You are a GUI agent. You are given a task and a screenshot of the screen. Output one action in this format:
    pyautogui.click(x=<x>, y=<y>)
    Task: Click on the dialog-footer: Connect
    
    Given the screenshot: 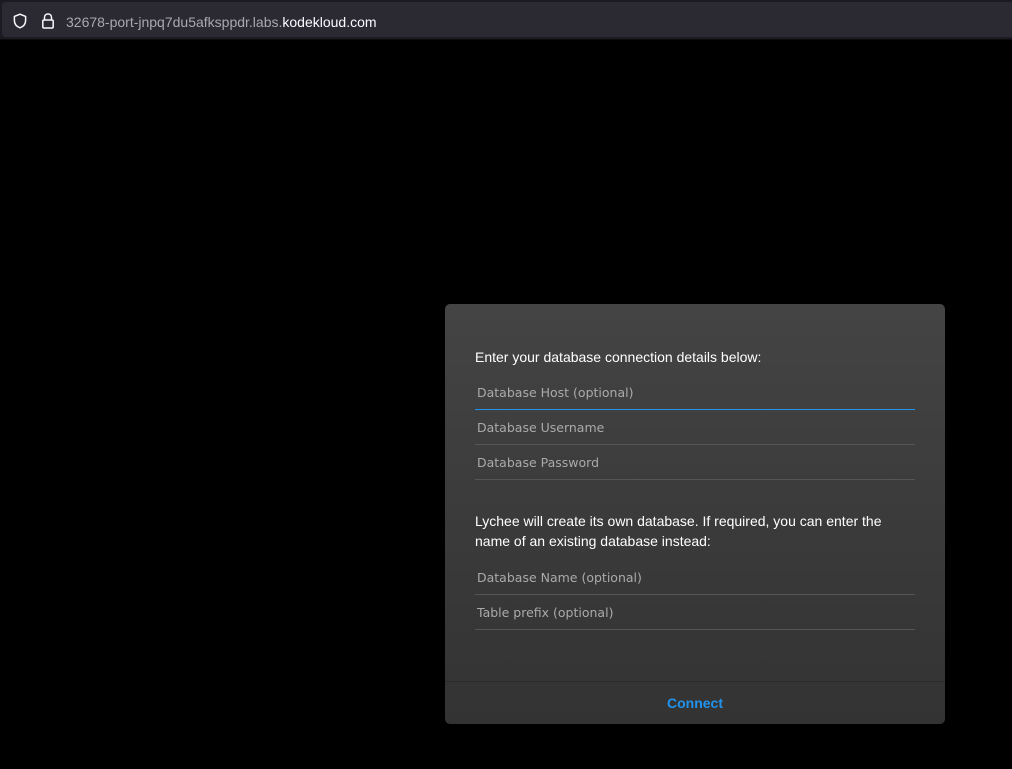 What is the action you would take?
    pyautogui.click(x=695, y=702)
    